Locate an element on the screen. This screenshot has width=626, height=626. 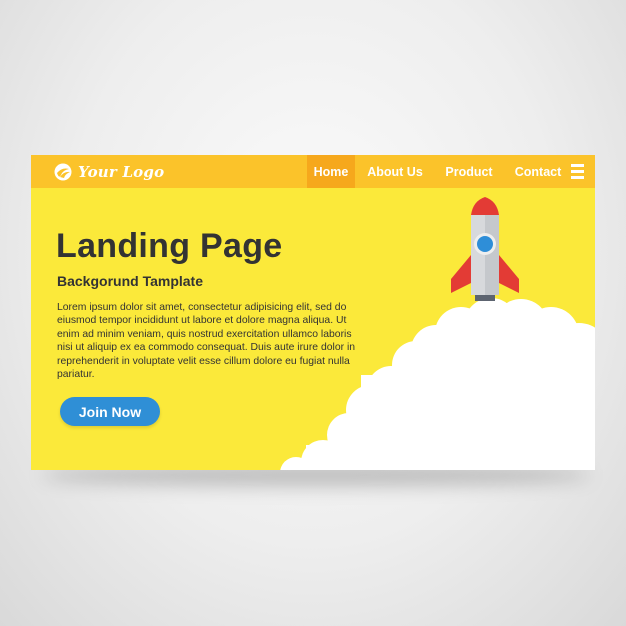
brand-logo: Your Logo is located at coordinates (108, 172).